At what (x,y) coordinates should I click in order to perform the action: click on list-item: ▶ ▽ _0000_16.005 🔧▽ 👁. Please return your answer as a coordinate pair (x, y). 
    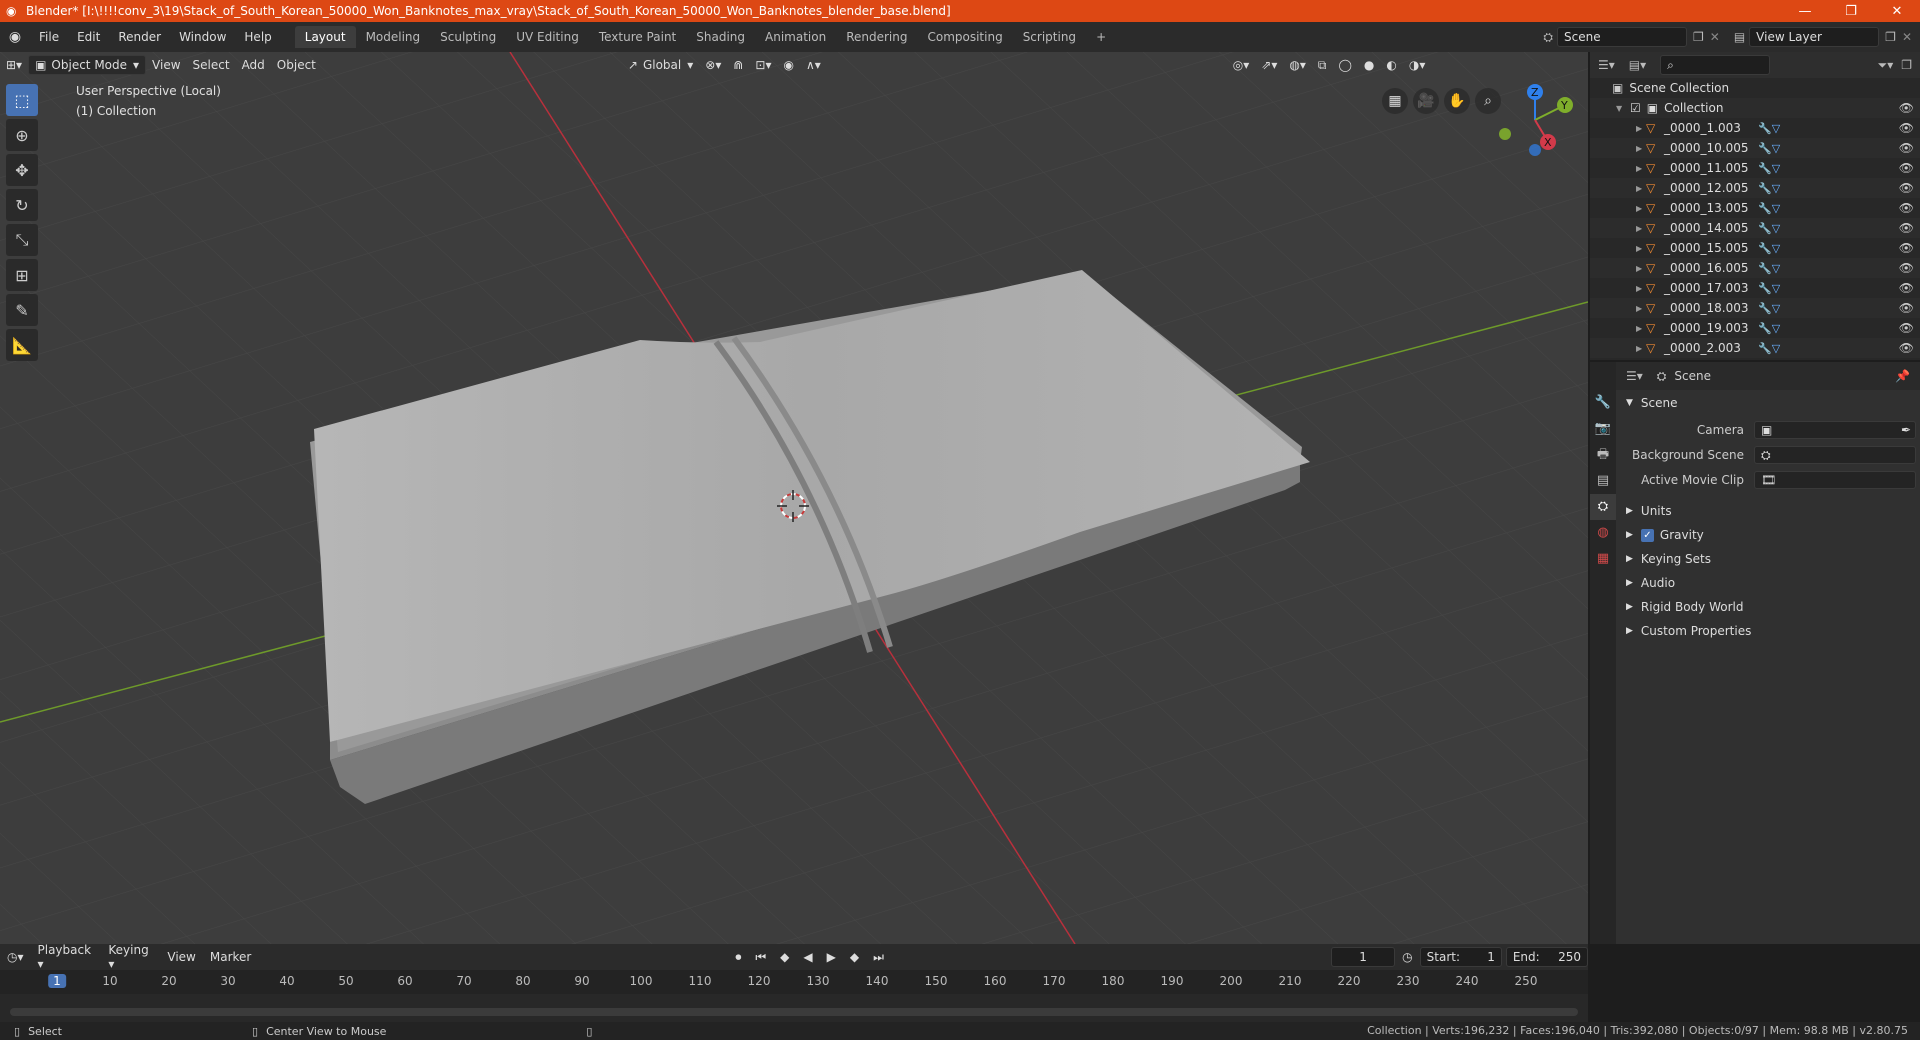
    Looking at the image, I should click on (1755, 268).